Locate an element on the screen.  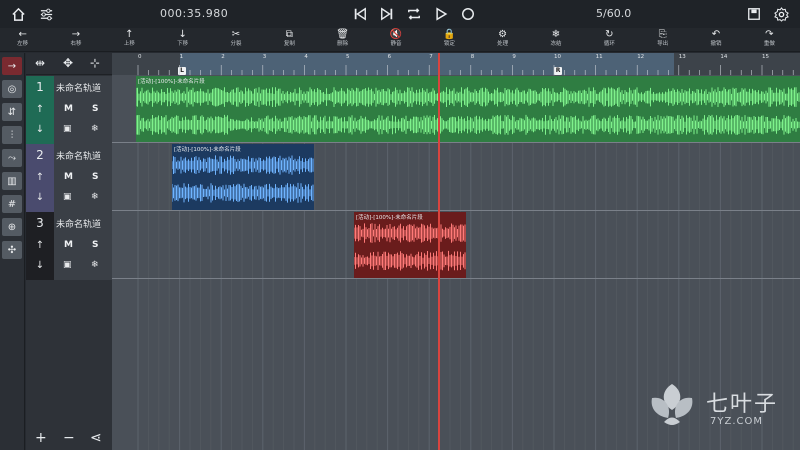
toolbar-icon: ↷ is located at coordinates (769, 34).